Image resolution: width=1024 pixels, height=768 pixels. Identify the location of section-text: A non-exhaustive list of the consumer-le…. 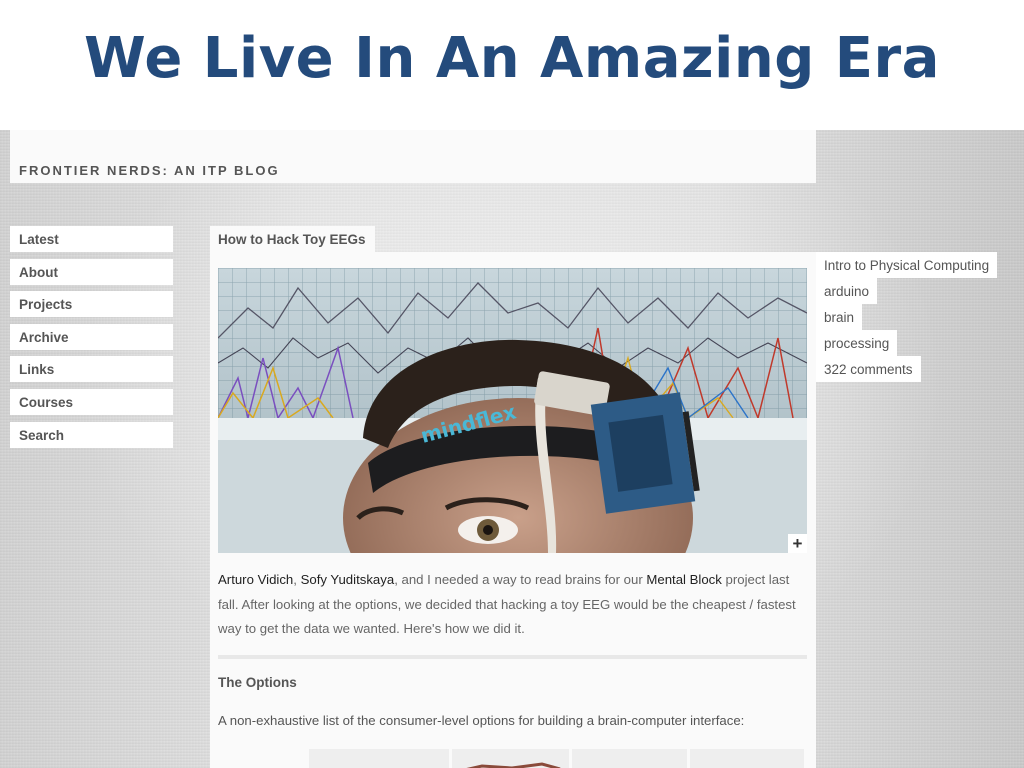
(481, 720).